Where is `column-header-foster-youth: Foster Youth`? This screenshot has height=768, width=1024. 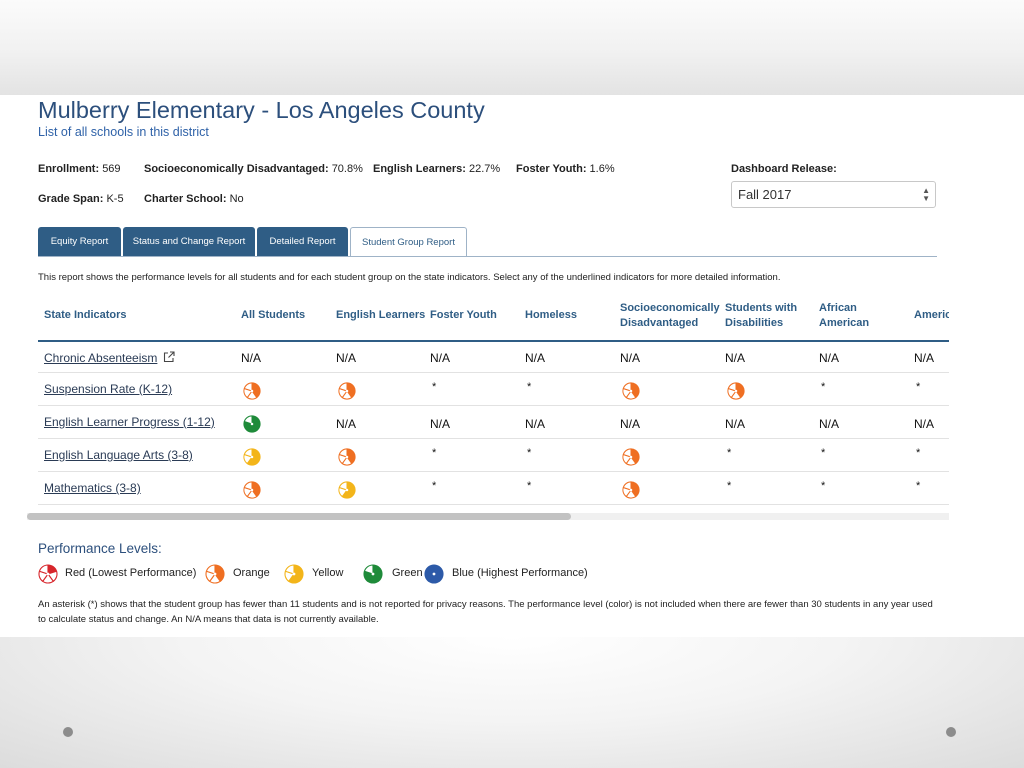 column-header-foster-youth: Foster Youth is located at coordinates (463, 315).